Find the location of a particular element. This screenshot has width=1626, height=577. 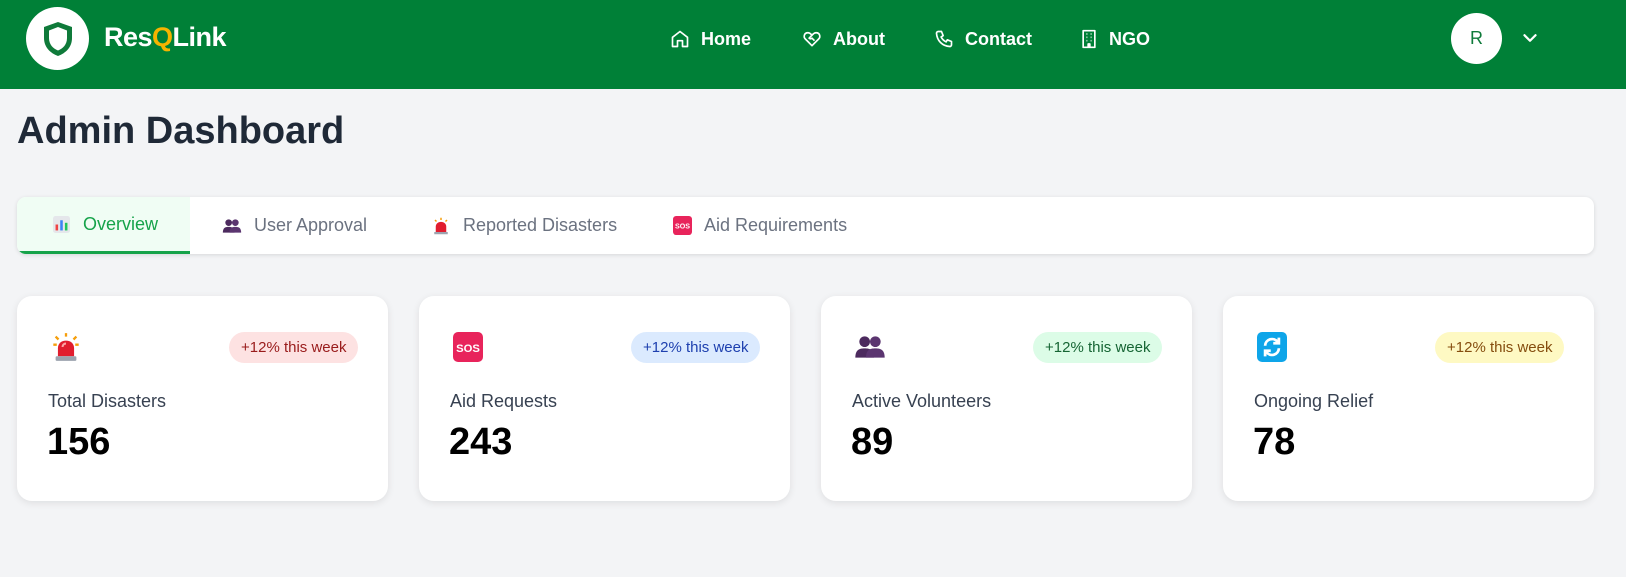

stat-value: 156 is located at coordinates (79, 442).